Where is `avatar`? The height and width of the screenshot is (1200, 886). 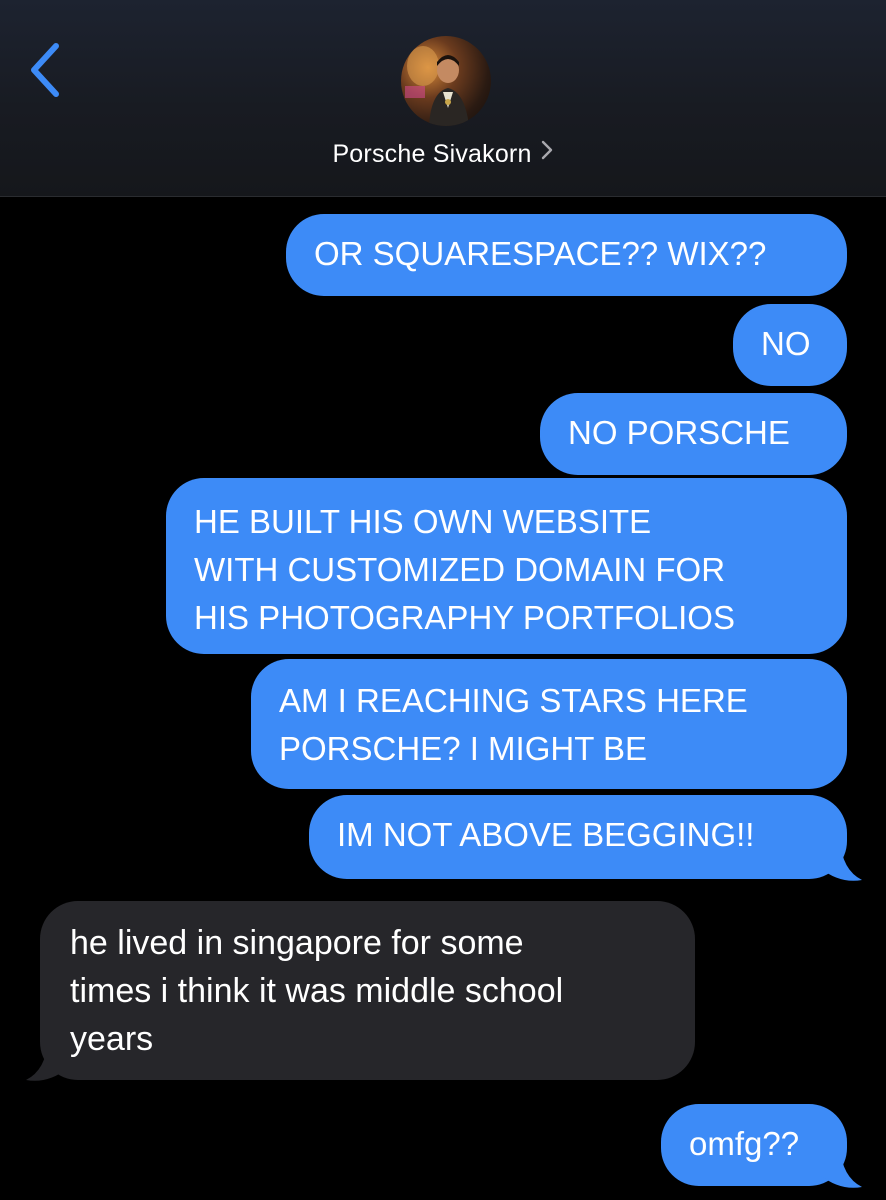
avatar is located at coordinates (446, 81).